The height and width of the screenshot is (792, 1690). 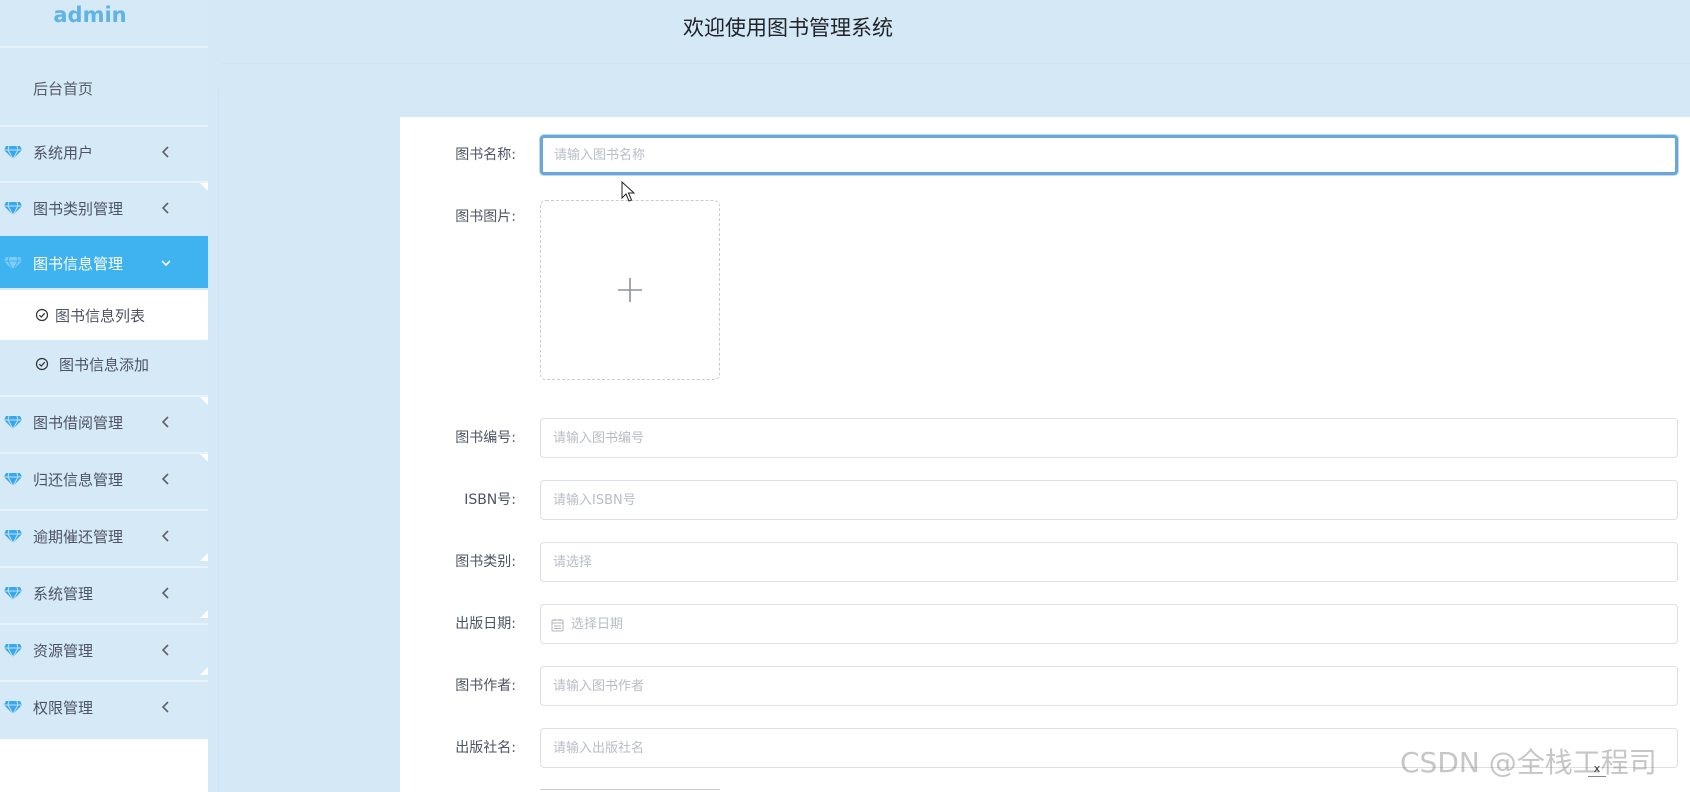 What do you see at coordinates (1109, 438) in the screenshot?
I see `book-number-input` at bounding box center [1109, 438].